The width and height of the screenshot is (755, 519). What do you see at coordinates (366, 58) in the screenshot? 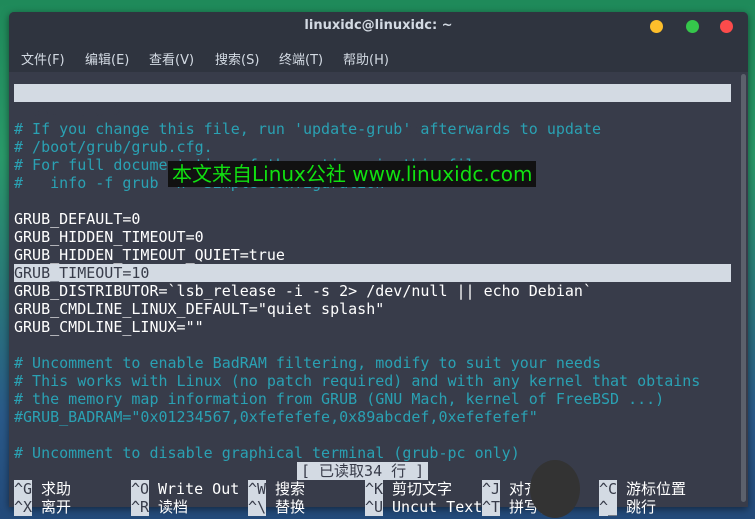
I see `menu-help: 帮助(H)` at bounding box center [366, 58].